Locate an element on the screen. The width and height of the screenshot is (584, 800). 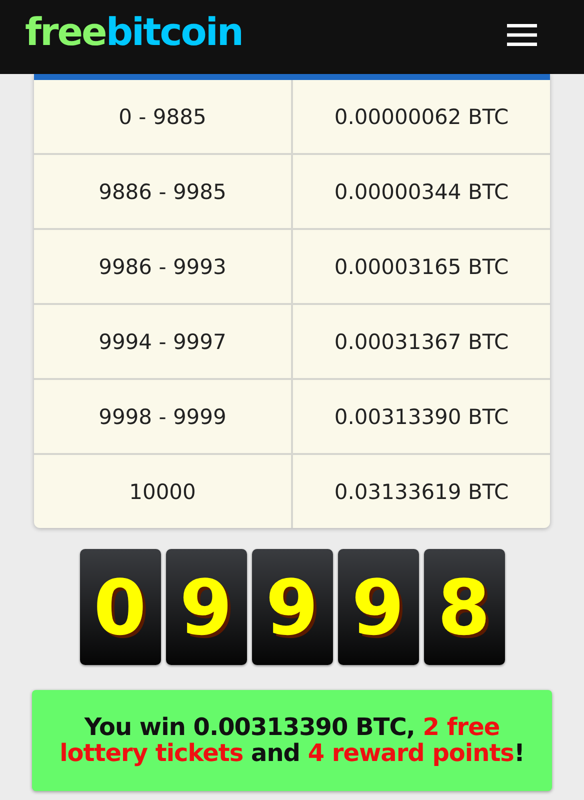
table-cell-text: 0.00000344 BTC is located at coordinates (421, 192).